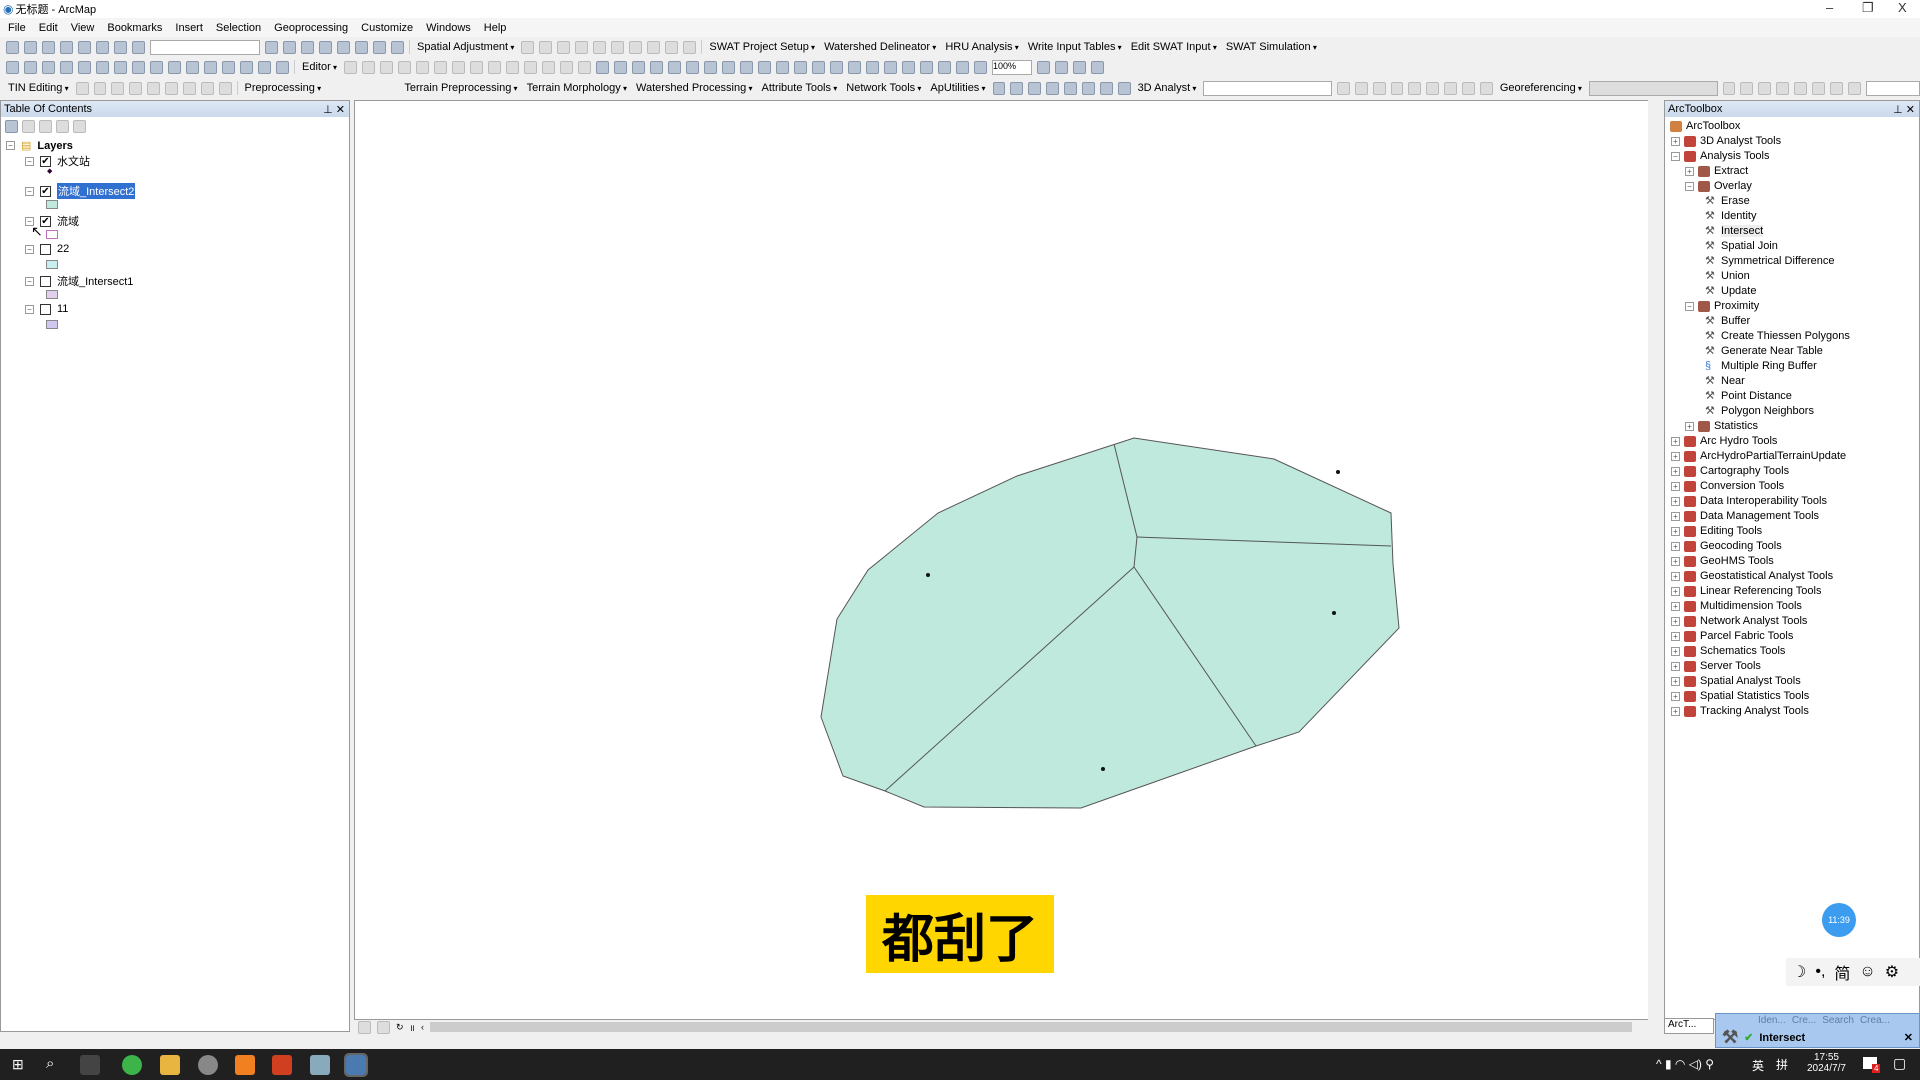 Image resolution: width=1920 pixels, height=1080 pixels. I want to click on 3d-analyst-menu: 3D Analyst, so click(1167, 88).